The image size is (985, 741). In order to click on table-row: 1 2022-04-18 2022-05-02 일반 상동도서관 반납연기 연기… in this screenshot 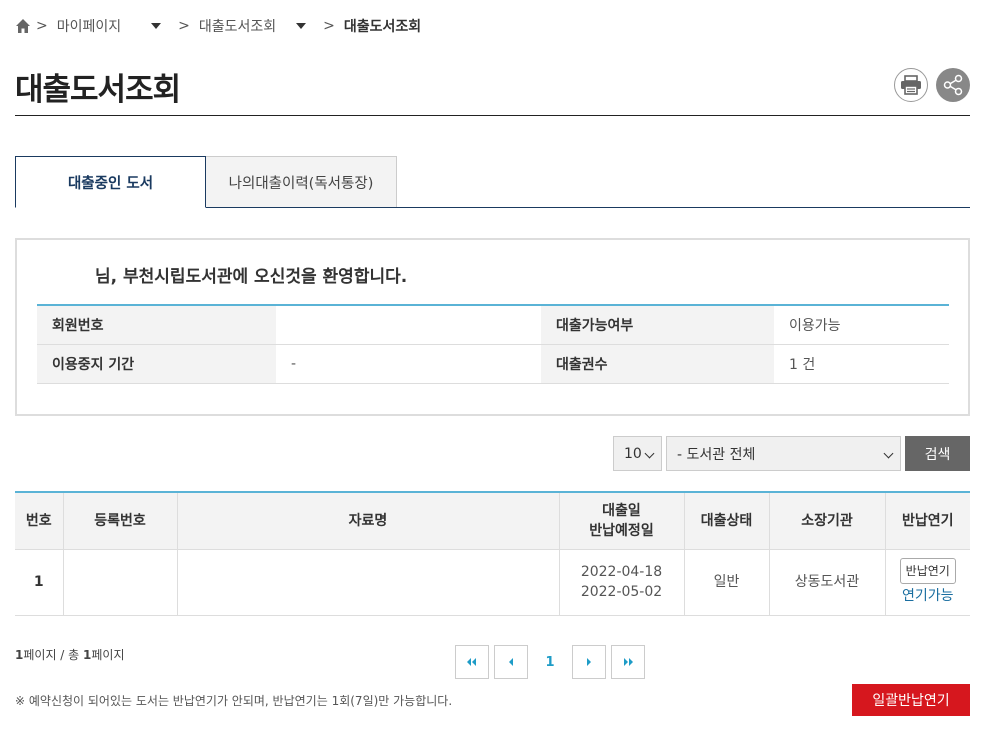, I will do `click(492, 582)`.